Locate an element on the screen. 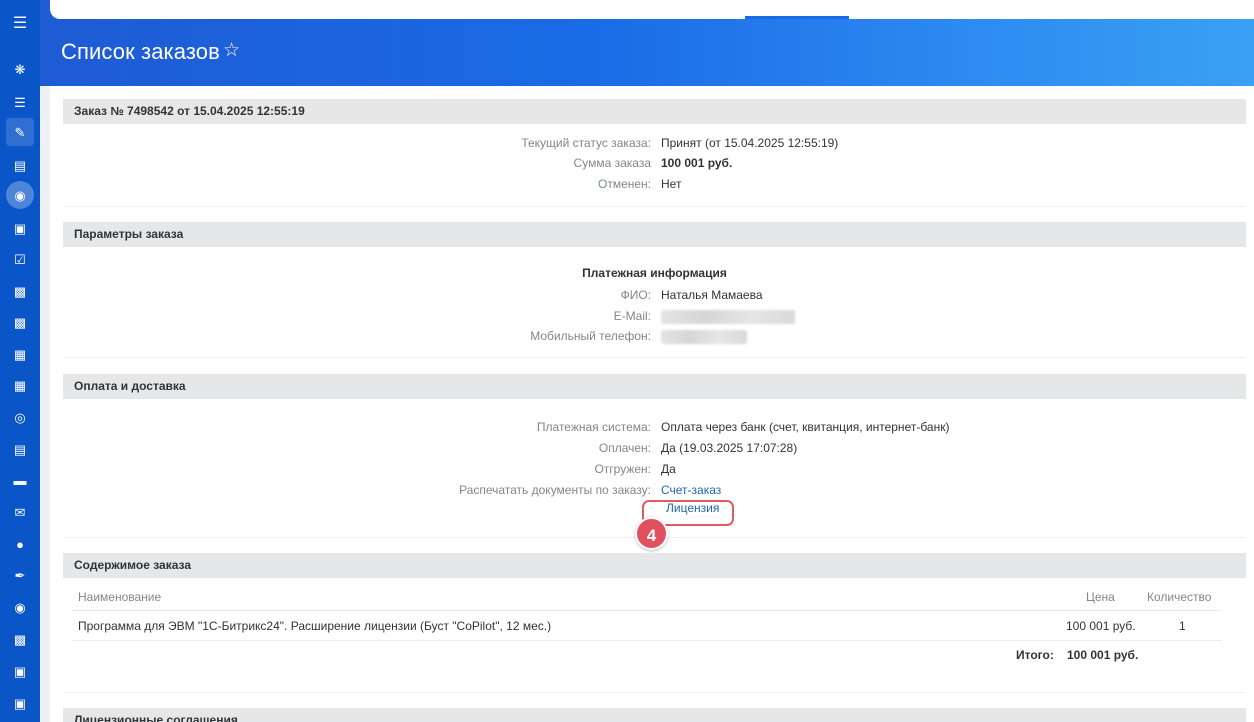  storage-icon: ▬ is located at coordinates (20, 480).